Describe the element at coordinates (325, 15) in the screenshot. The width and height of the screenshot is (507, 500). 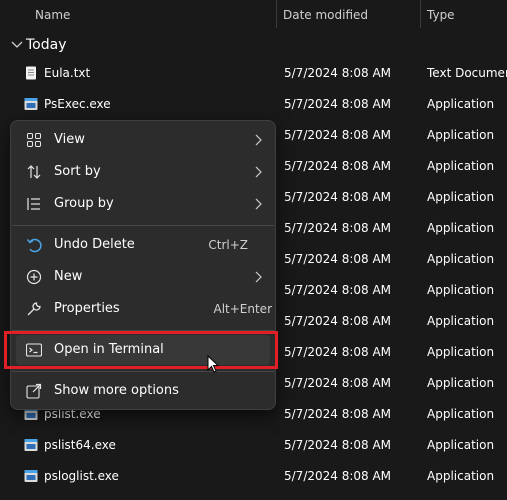
I see `column-date-header: Date modified` at that location.